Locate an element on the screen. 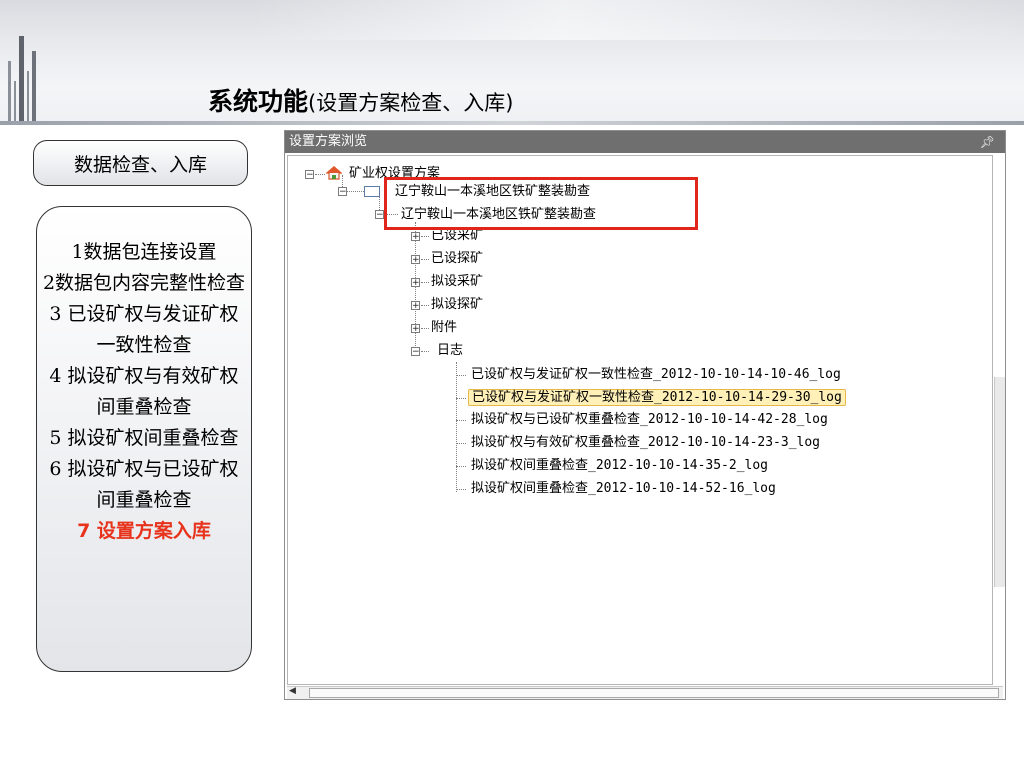  home-icon is located at coordinates (334, 173).